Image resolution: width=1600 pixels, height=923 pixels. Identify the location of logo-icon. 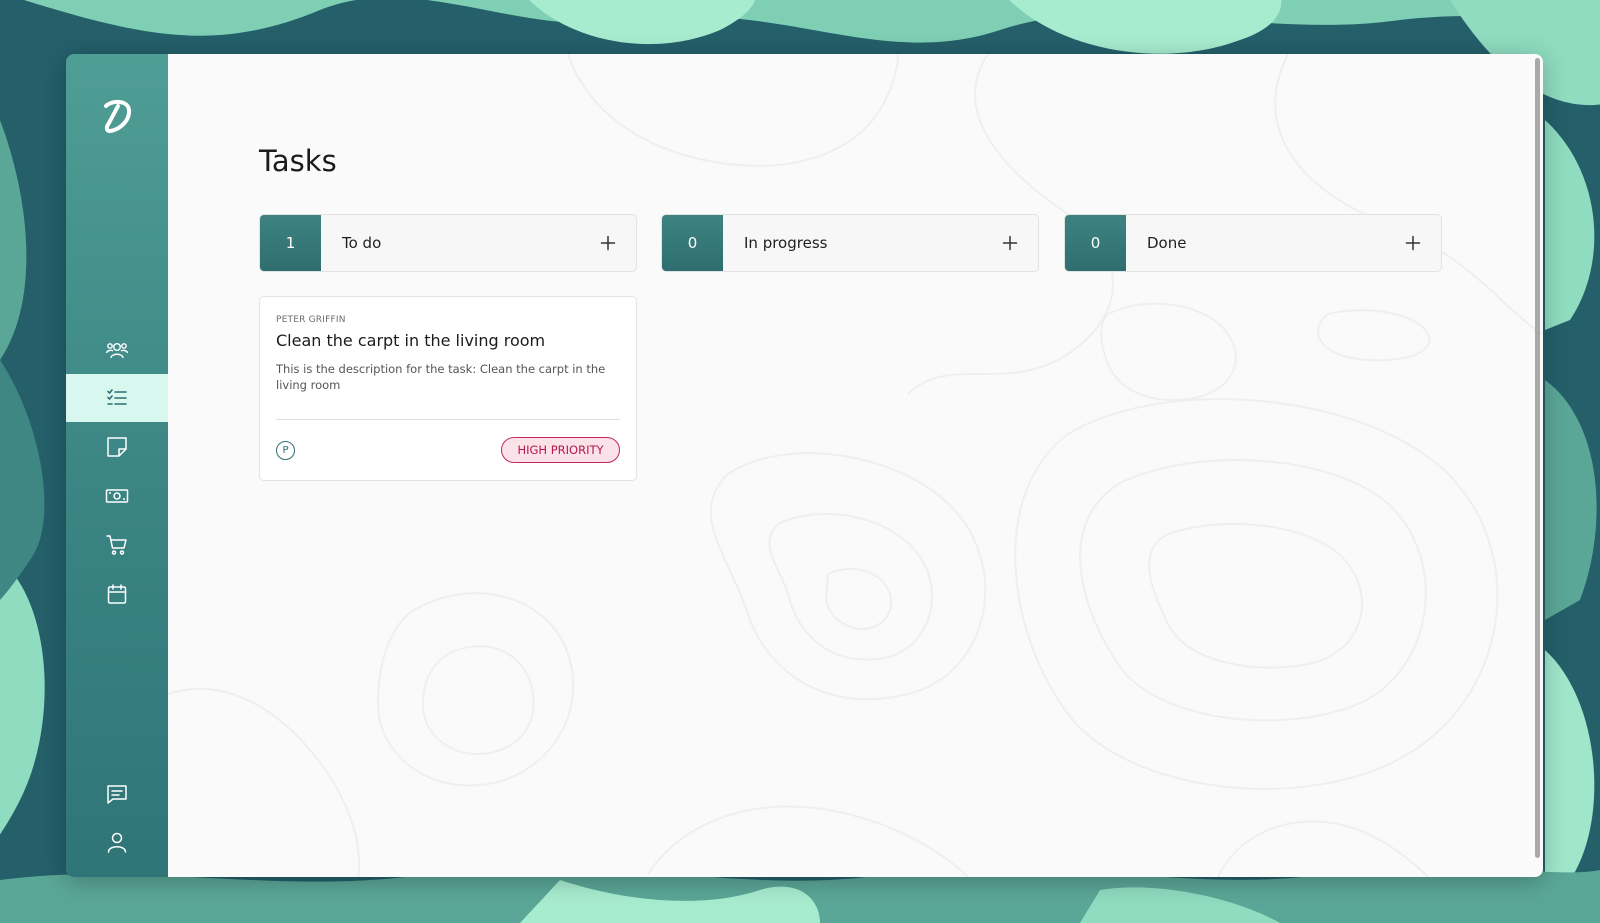
(118, 116).